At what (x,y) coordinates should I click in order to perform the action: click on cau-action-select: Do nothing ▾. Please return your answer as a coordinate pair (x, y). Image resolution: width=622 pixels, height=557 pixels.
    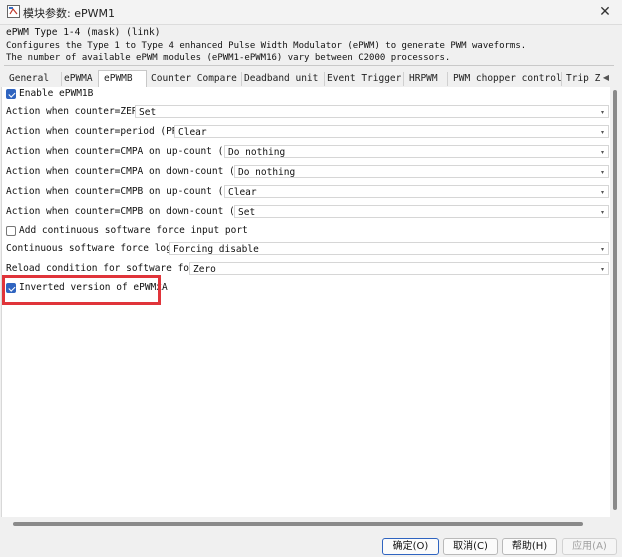
    Looking at the image, I should click on (416, 151).